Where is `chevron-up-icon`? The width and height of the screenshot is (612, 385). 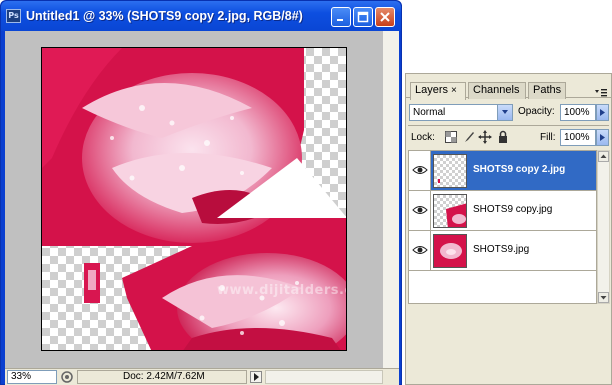
chevron-up-icon is located at coordinates (603, 156).